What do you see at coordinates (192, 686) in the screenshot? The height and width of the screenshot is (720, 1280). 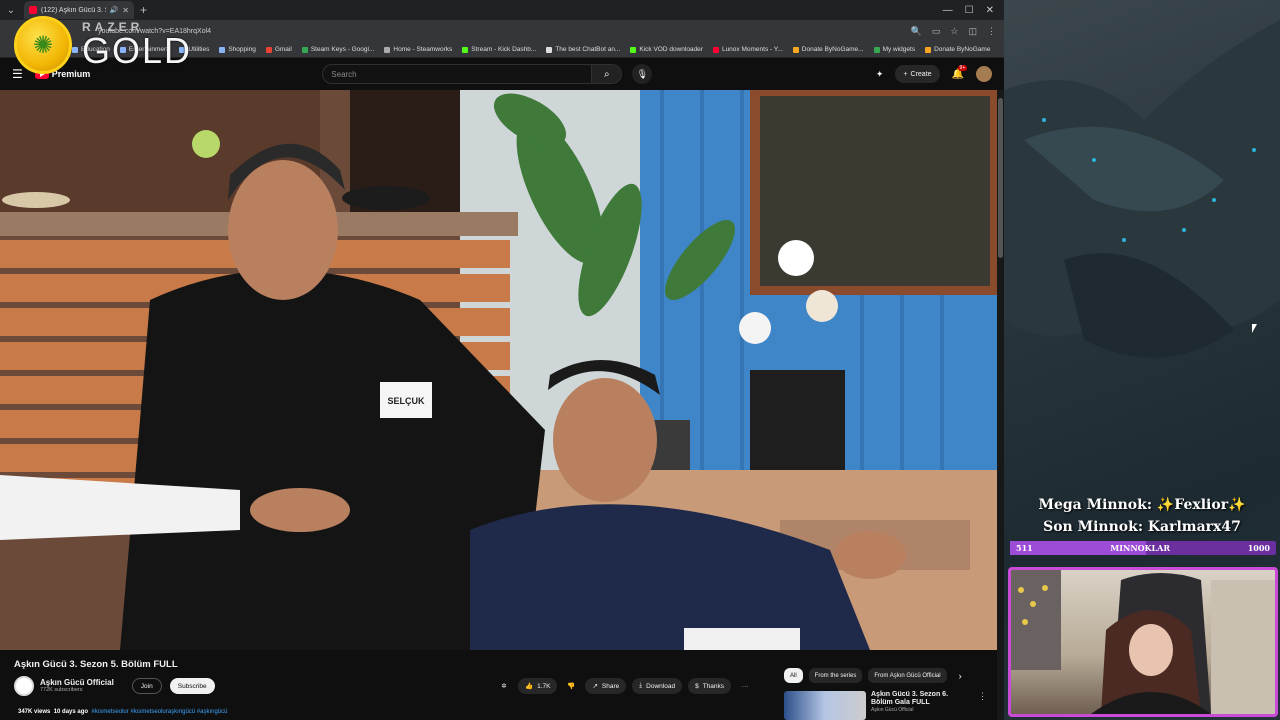 I see `subscribe-button: Subscribe` at bounding box center [192, 686].